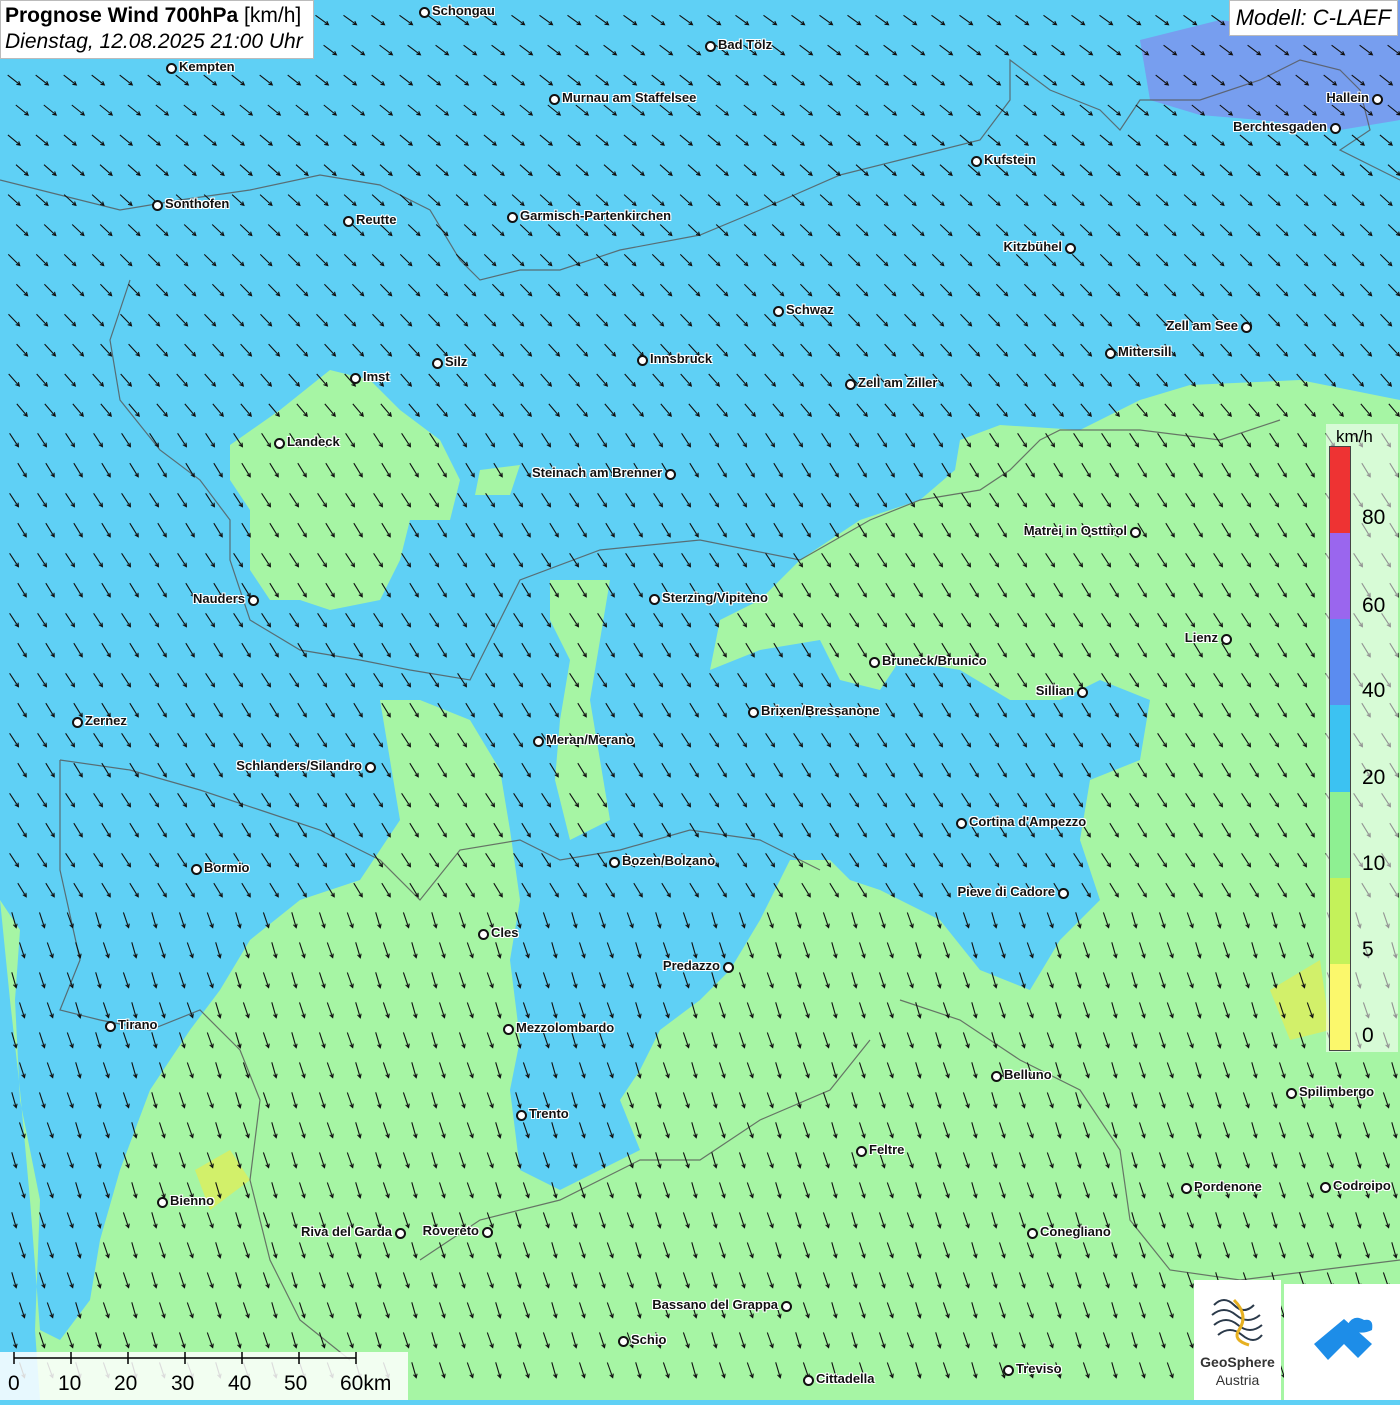 The height and width of the screenshot is (1405, 1400). Describe the element at coordinates (504, 932) in the screenshot. I see `city-label: Cles` at that location.